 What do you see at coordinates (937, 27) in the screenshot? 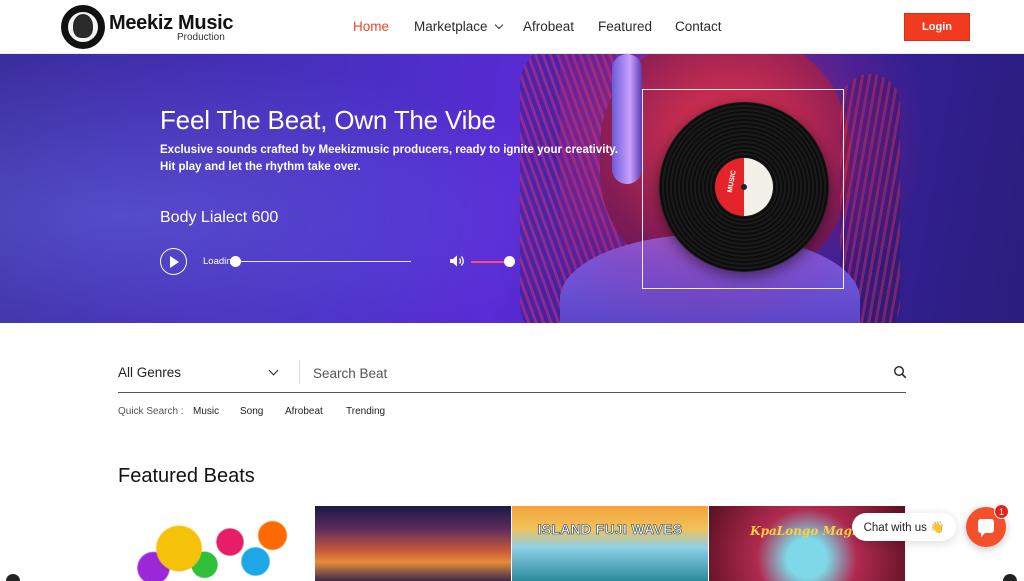
I see `login-button: Login` at bounding box center [937, 27].